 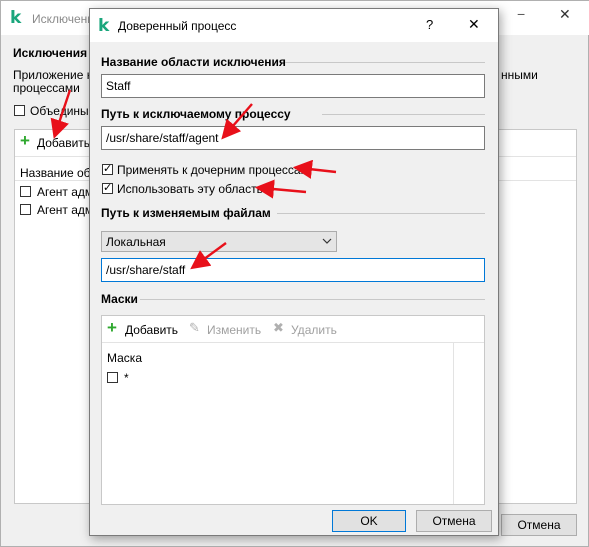 I want to click on arrow-to-add-button, so click(x=61, y=114).